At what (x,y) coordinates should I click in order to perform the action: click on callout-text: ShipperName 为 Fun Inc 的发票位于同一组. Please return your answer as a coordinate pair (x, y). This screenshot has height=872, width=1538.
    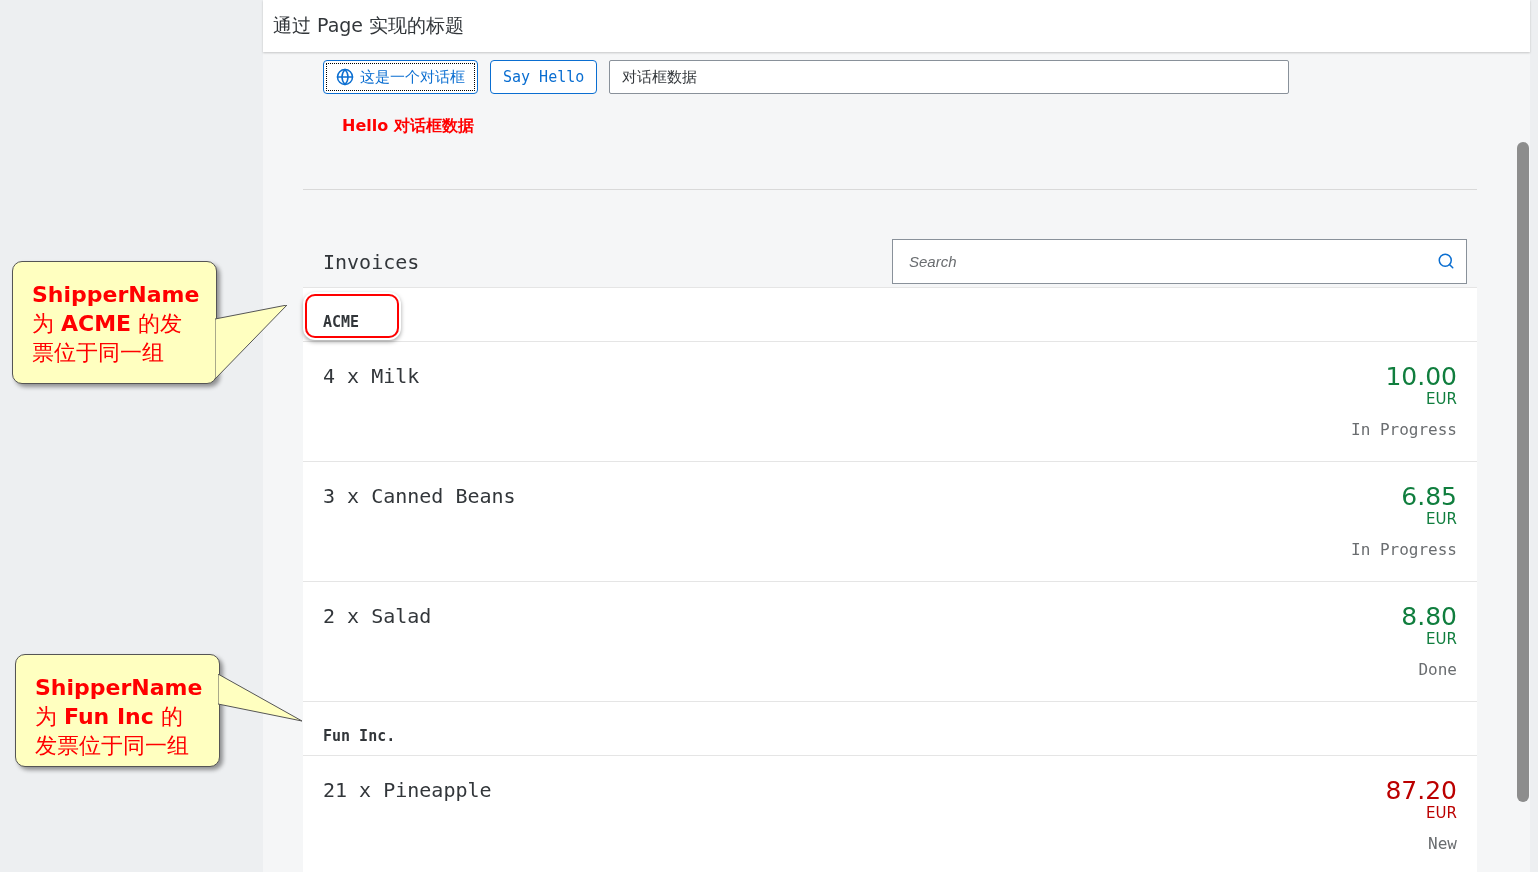
    Looking at the image, I should click on (119, 717).